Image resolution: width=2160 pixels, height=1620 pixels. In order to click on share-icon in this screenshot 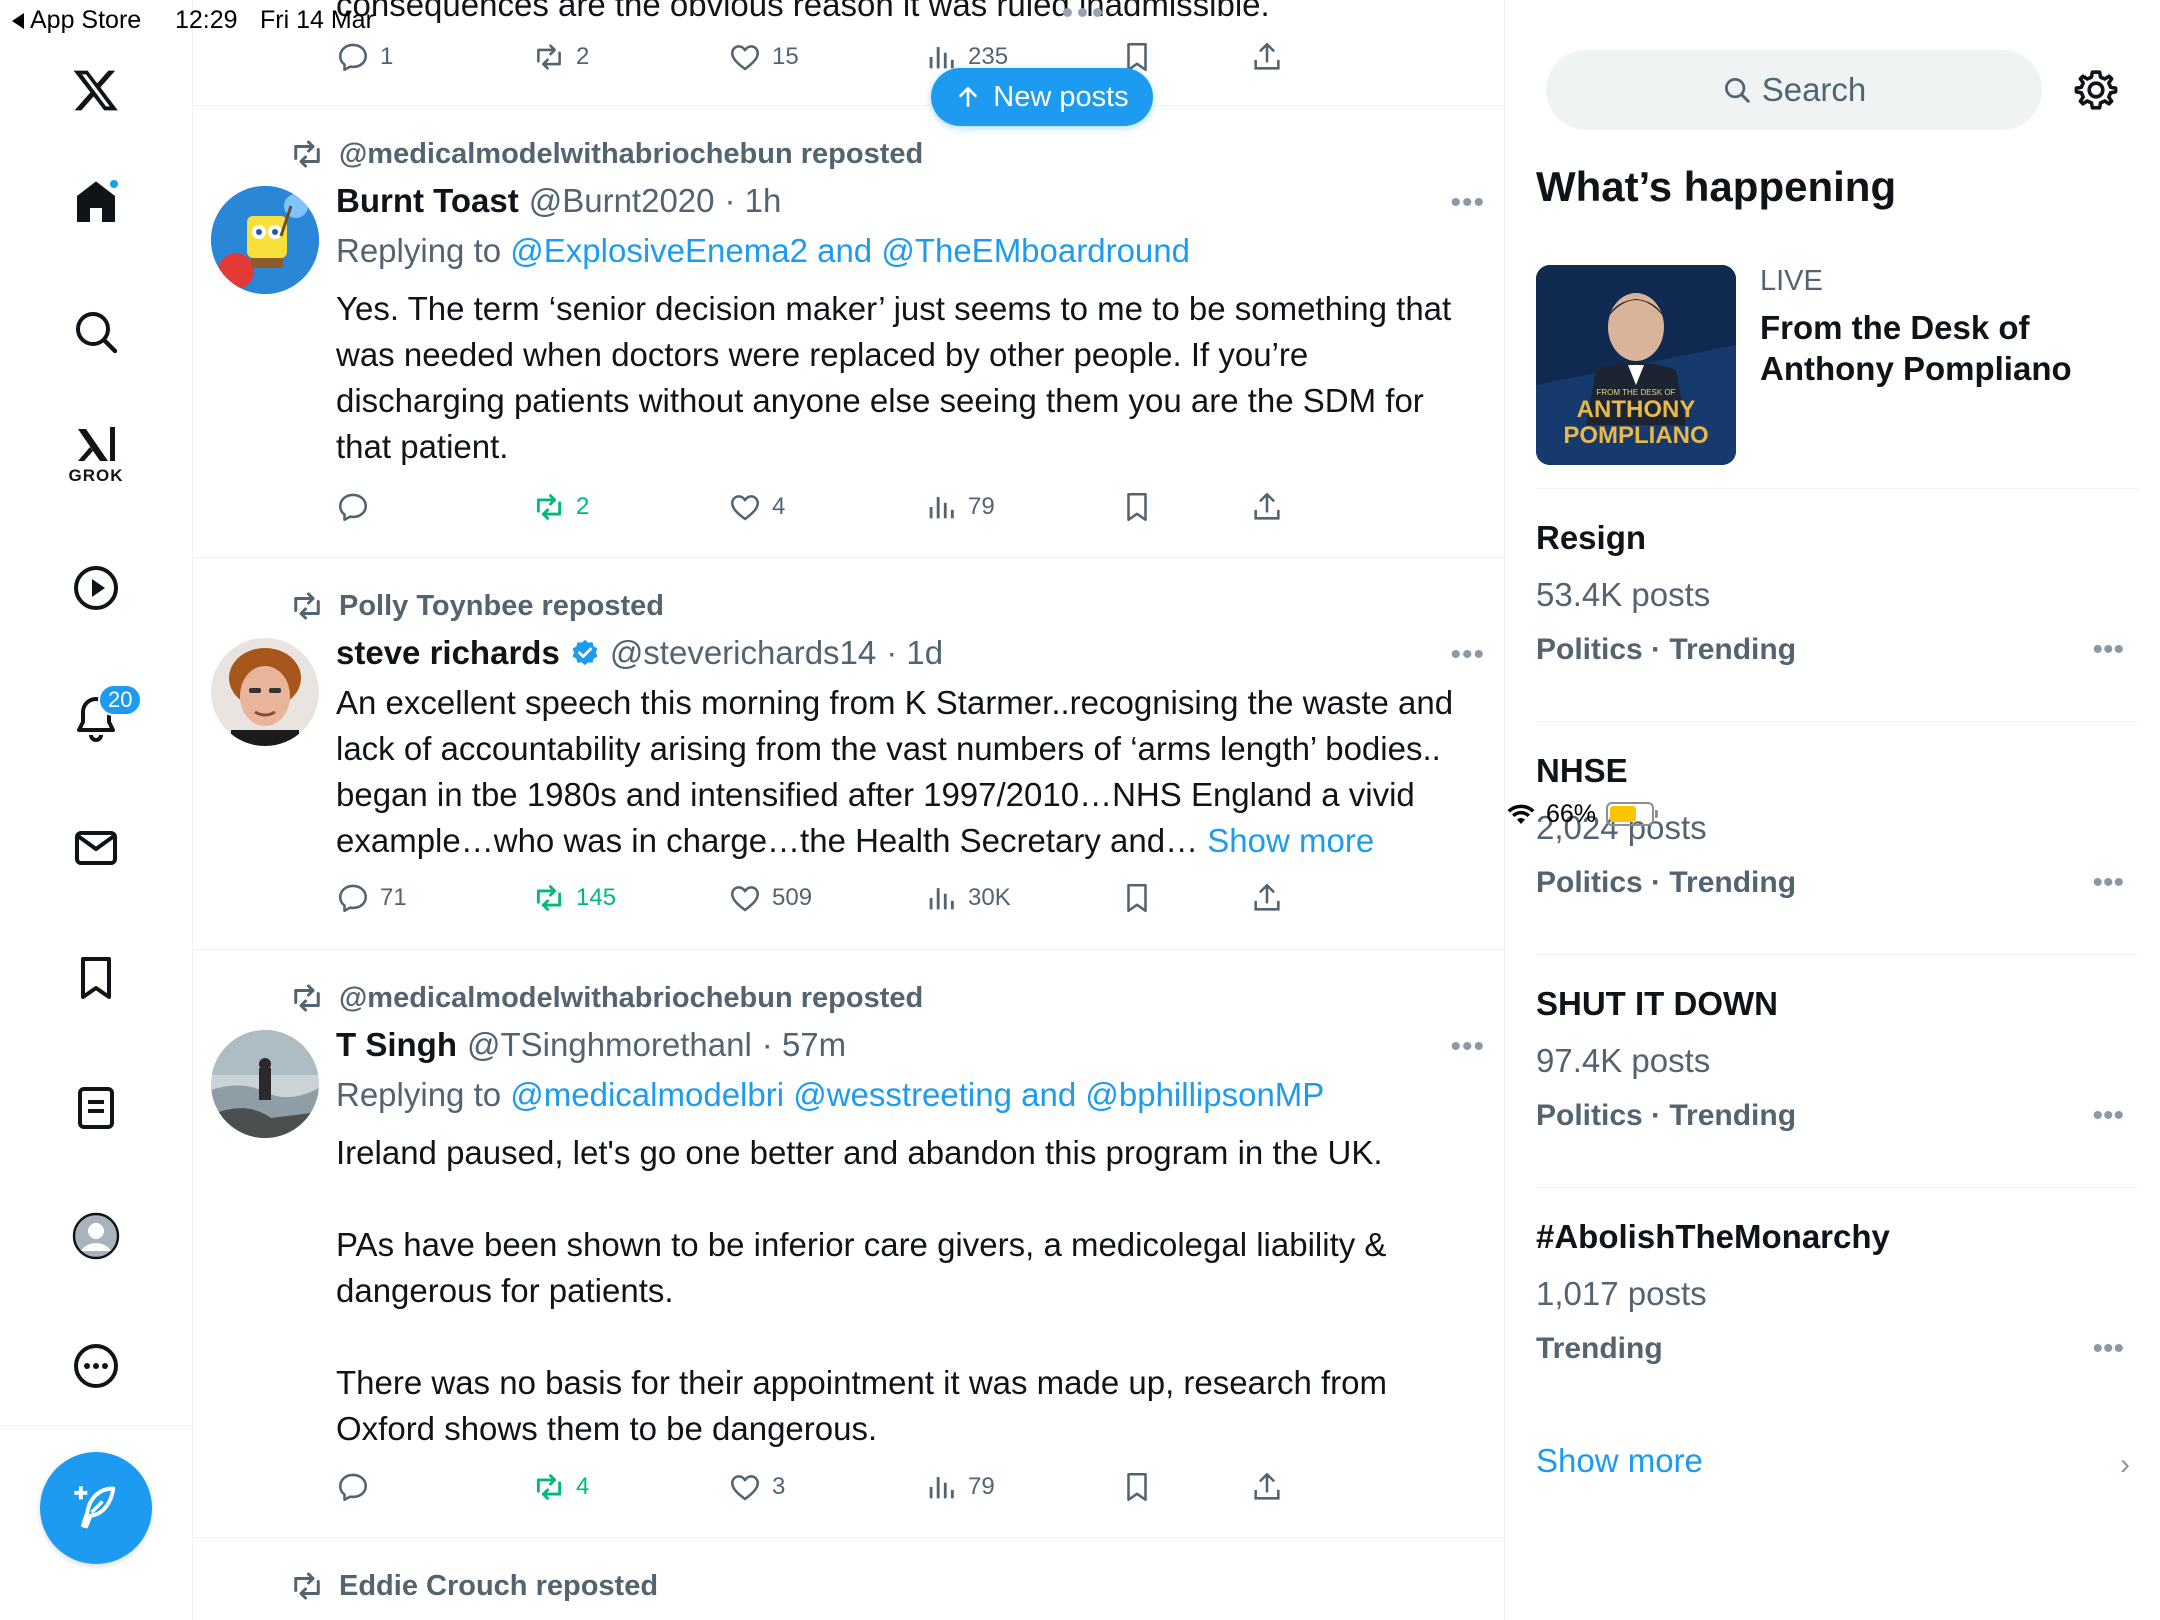, I will do `click(1267, 56)`.